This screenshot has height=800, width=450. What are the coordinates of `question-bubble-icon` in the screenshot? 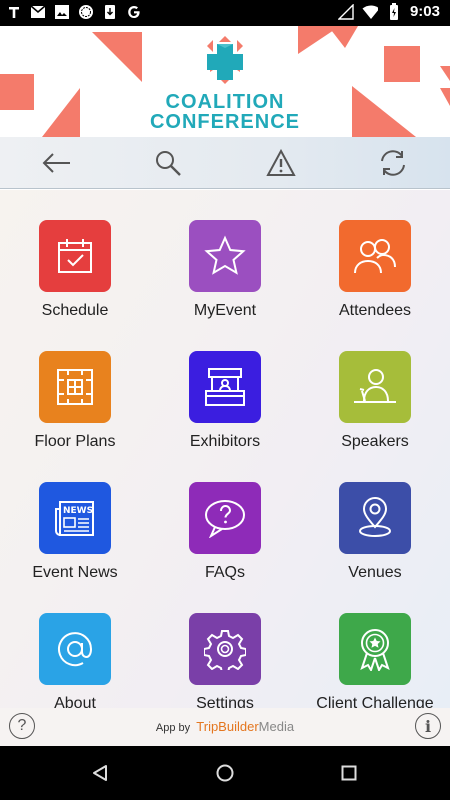 It's located at (225, 519).